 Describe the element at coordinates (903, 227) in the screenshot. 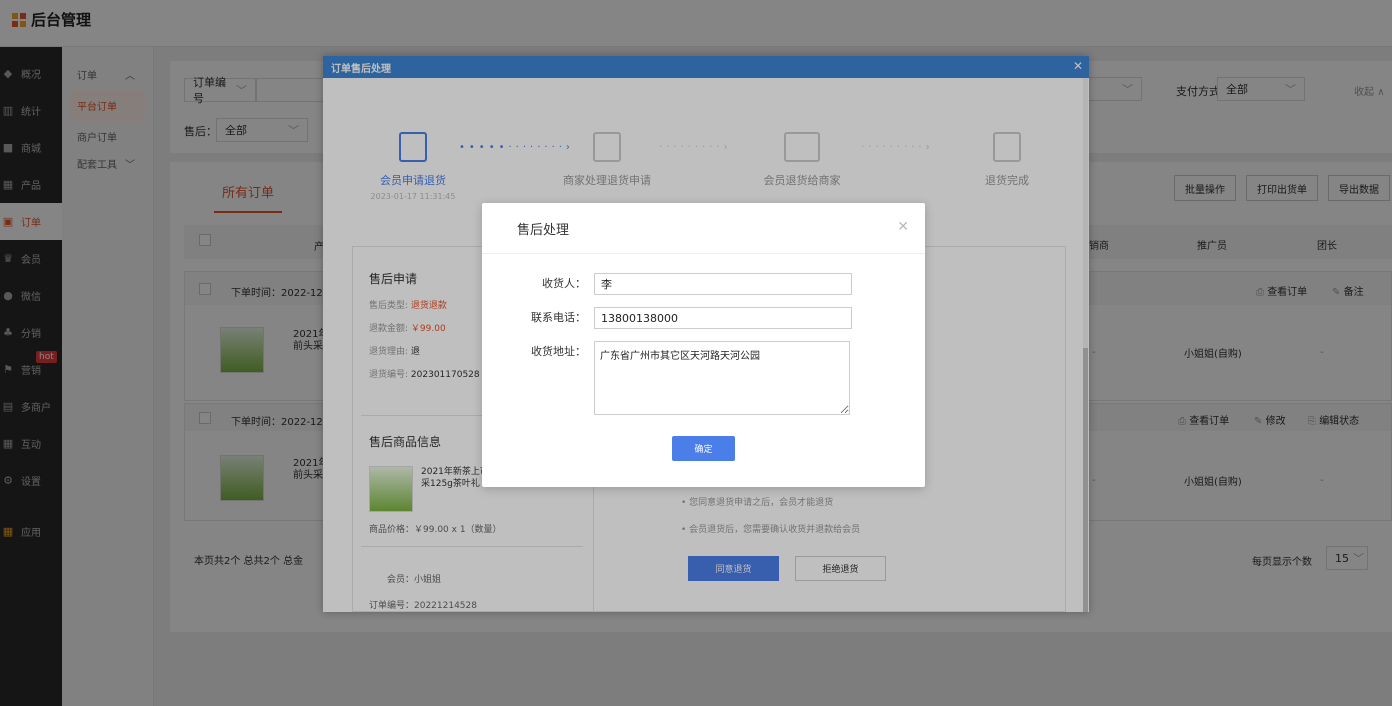

I see `close-icon: ✕` at that location.